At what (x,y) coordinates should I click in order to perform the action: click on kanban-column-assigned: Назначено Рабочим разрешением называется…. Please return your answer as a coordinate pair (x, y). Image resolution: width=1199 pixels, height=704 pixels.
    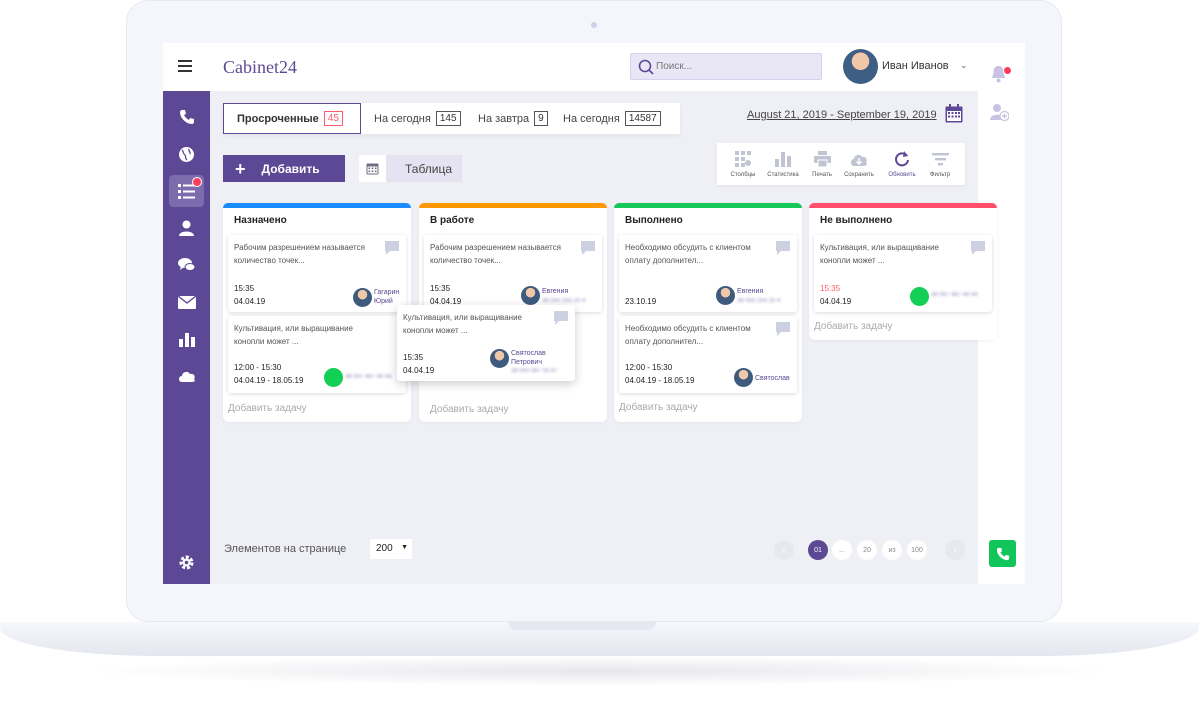
    Looking at the image, I should click on (317, 312).